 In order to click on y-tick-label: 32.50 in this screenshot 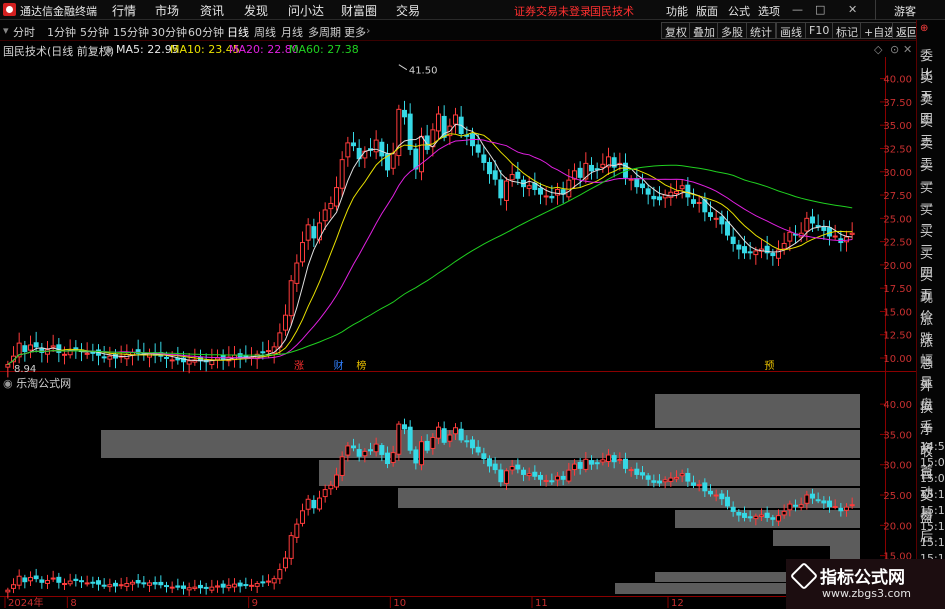, I will do `click(897, 149)`.